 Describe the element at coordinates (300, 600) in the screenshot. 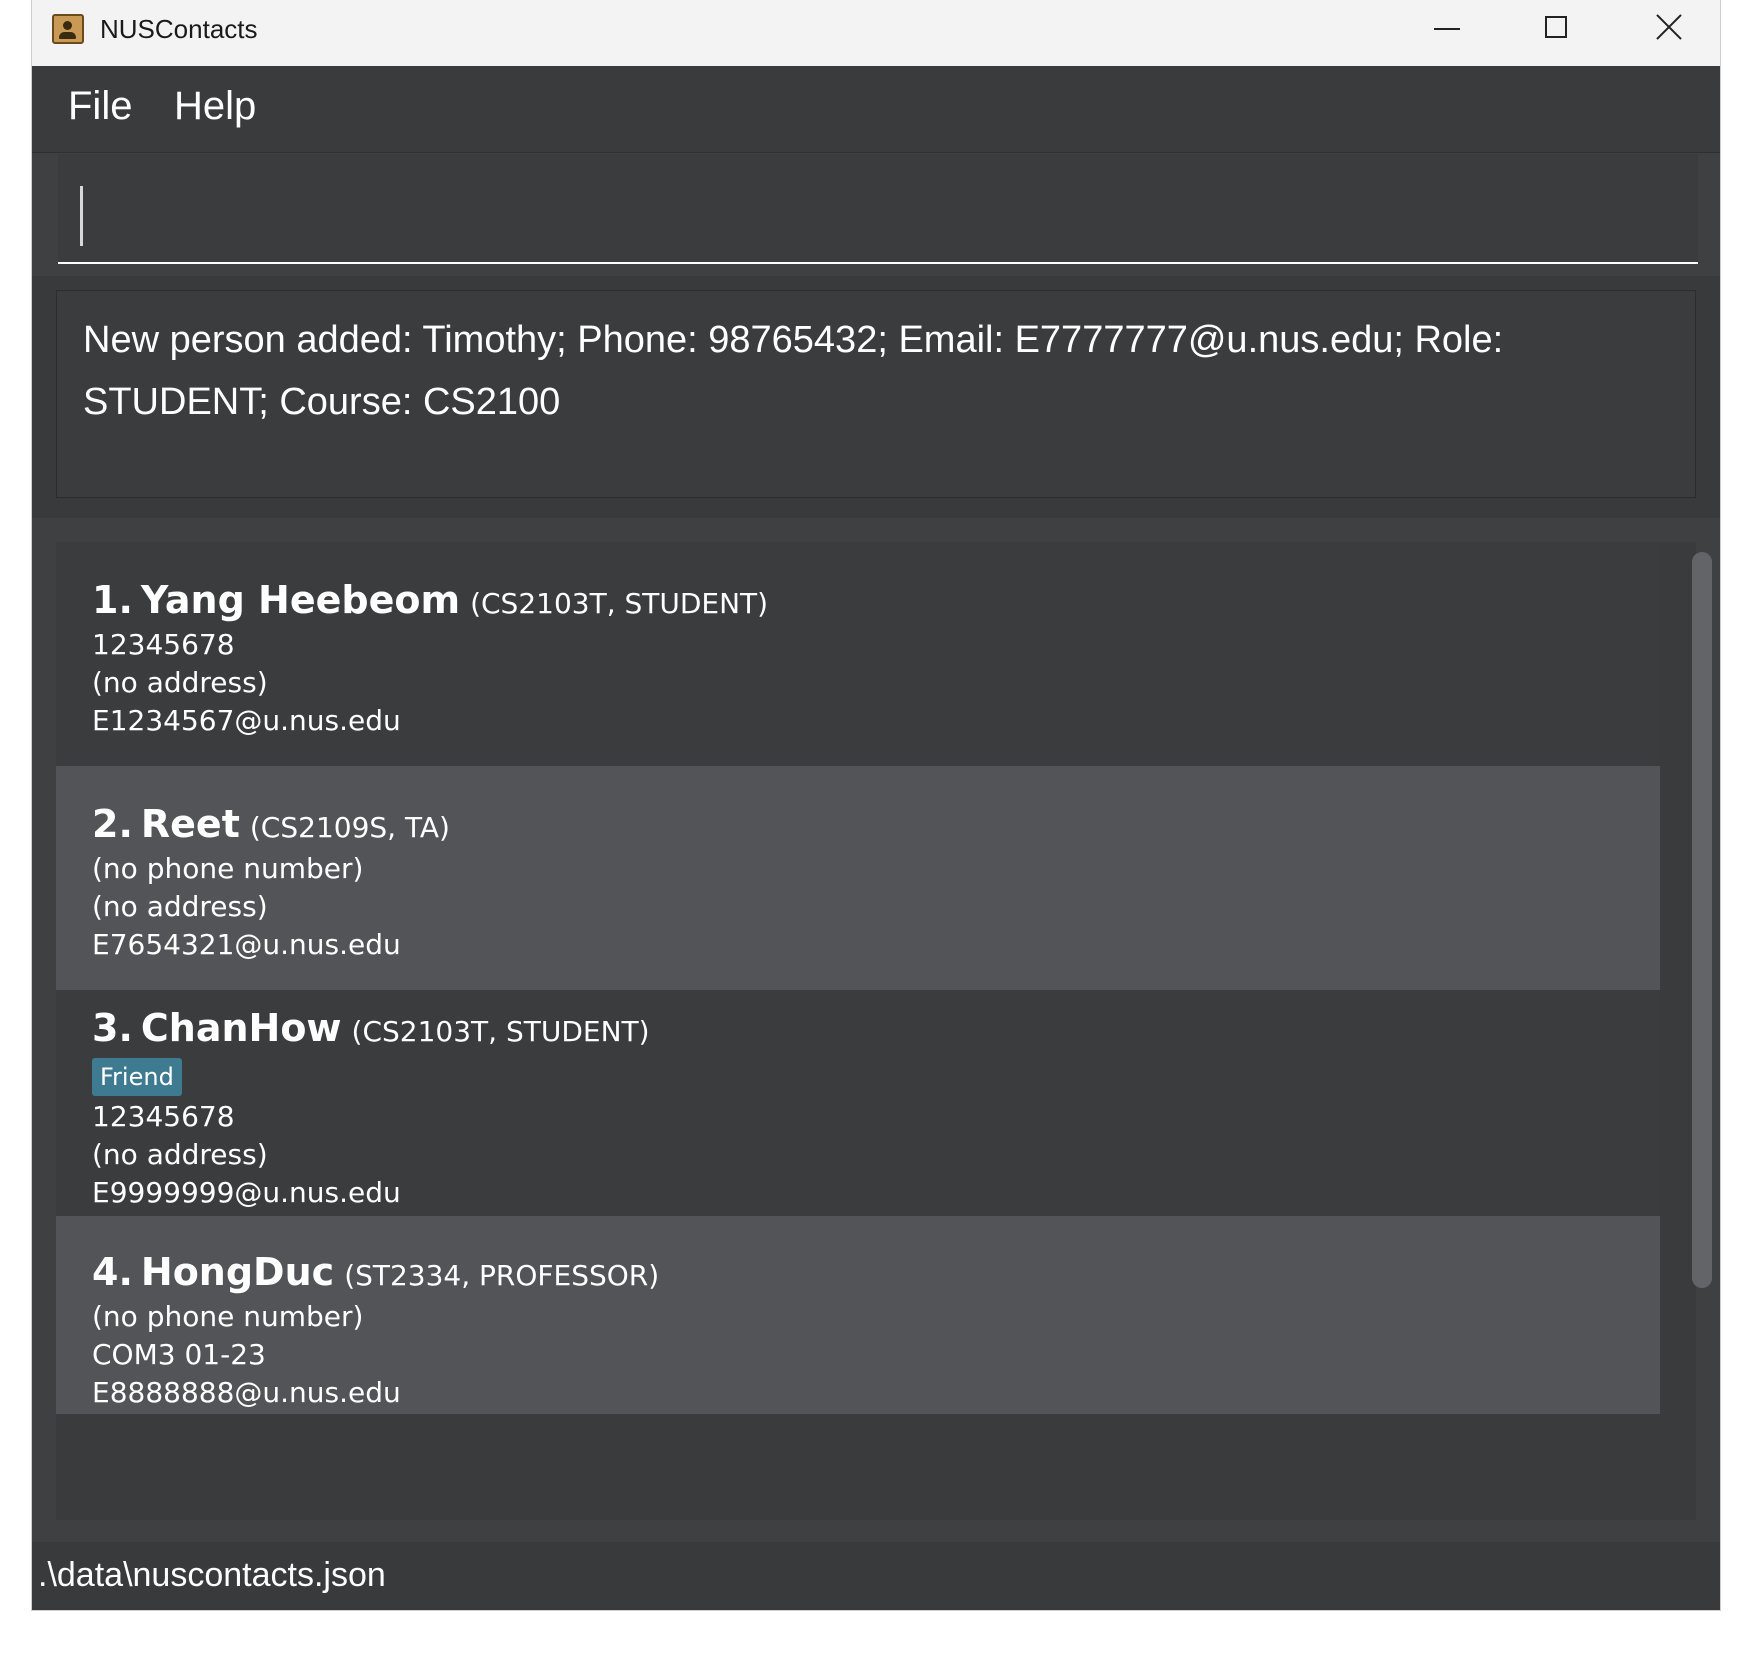

I see `person-name: Yang Heebeom` at that location.